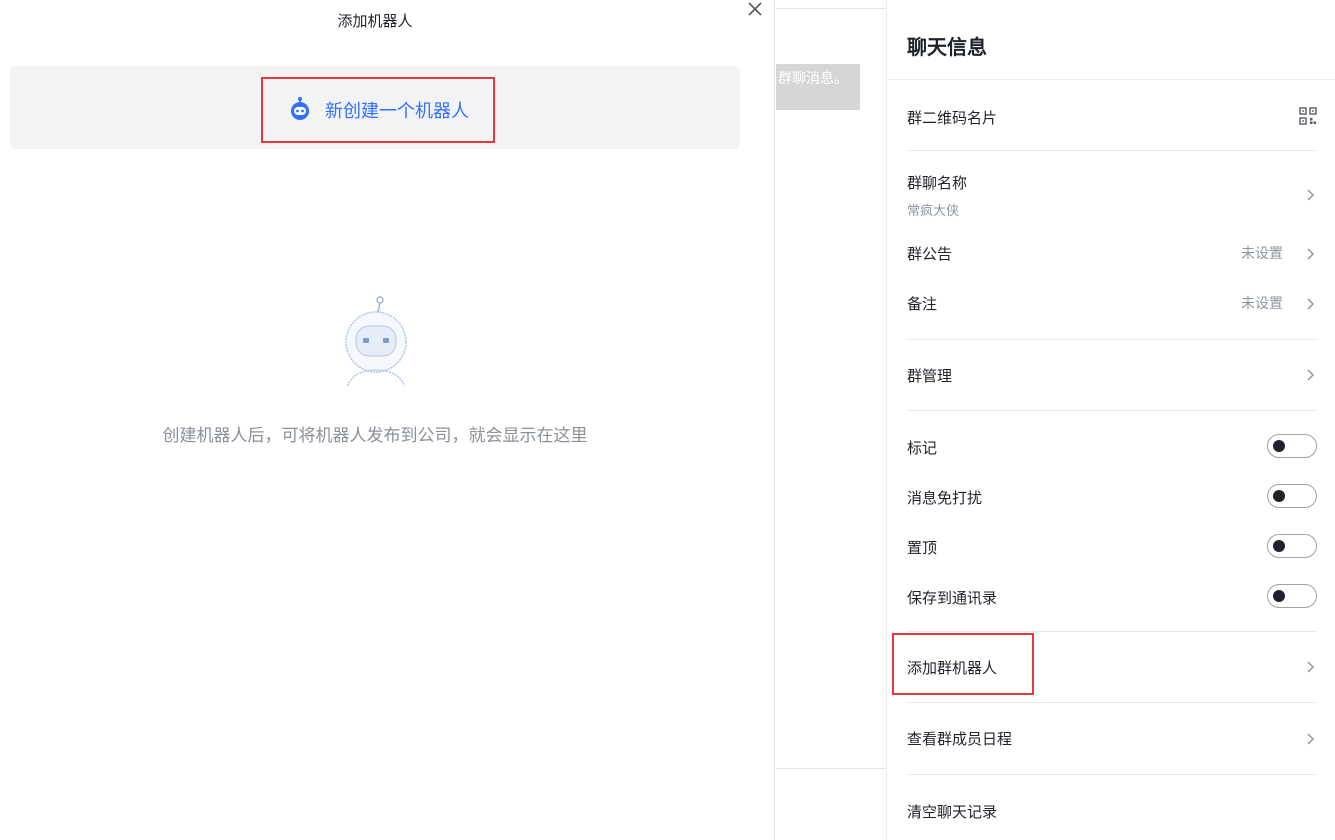  What do you see at coordinates (937, 183) in the screenshot?
I see `row-label: 群聊名称` at bounding box center [937, 183].